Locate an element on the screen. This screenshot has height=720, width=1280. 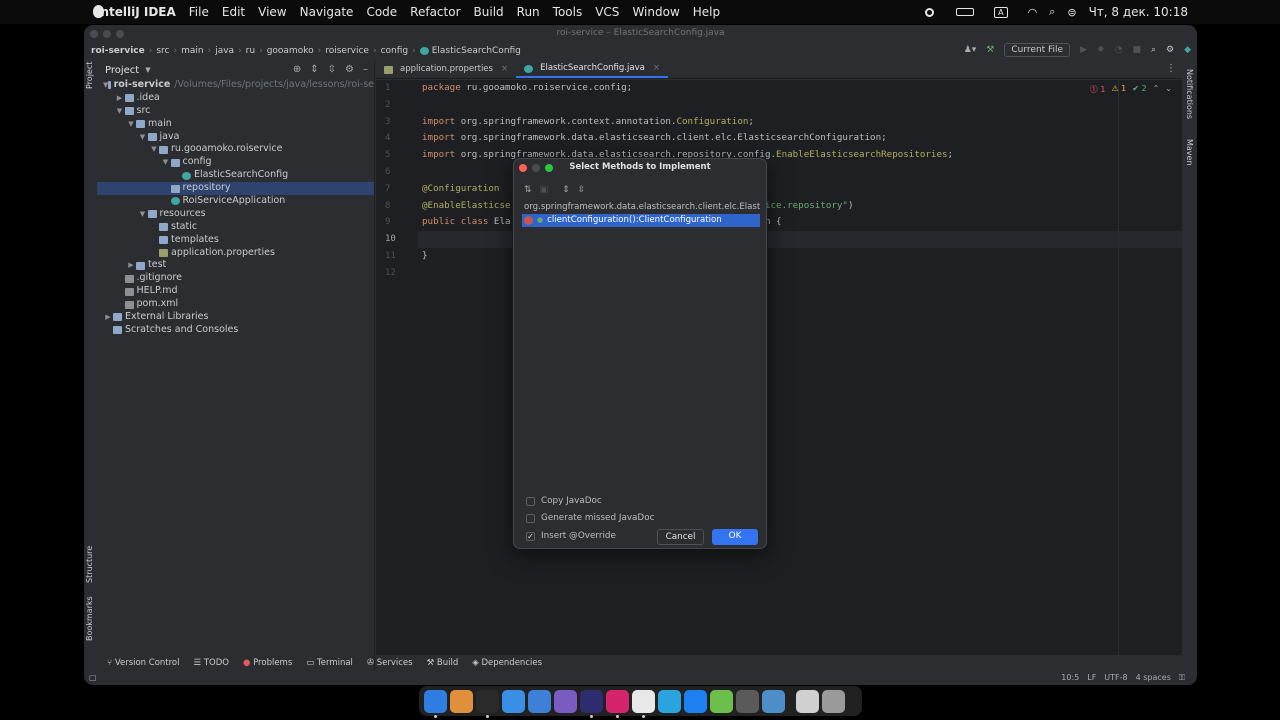
launchpad-icon is located at coordinates (461, 701).